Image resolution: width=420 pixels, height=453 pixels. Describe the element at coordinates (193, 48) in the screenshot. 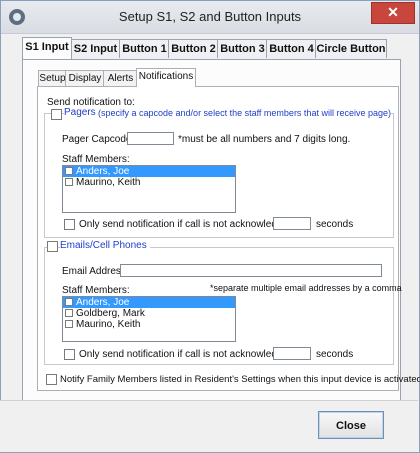

I see `tab-button-2: Button 2` at that location.